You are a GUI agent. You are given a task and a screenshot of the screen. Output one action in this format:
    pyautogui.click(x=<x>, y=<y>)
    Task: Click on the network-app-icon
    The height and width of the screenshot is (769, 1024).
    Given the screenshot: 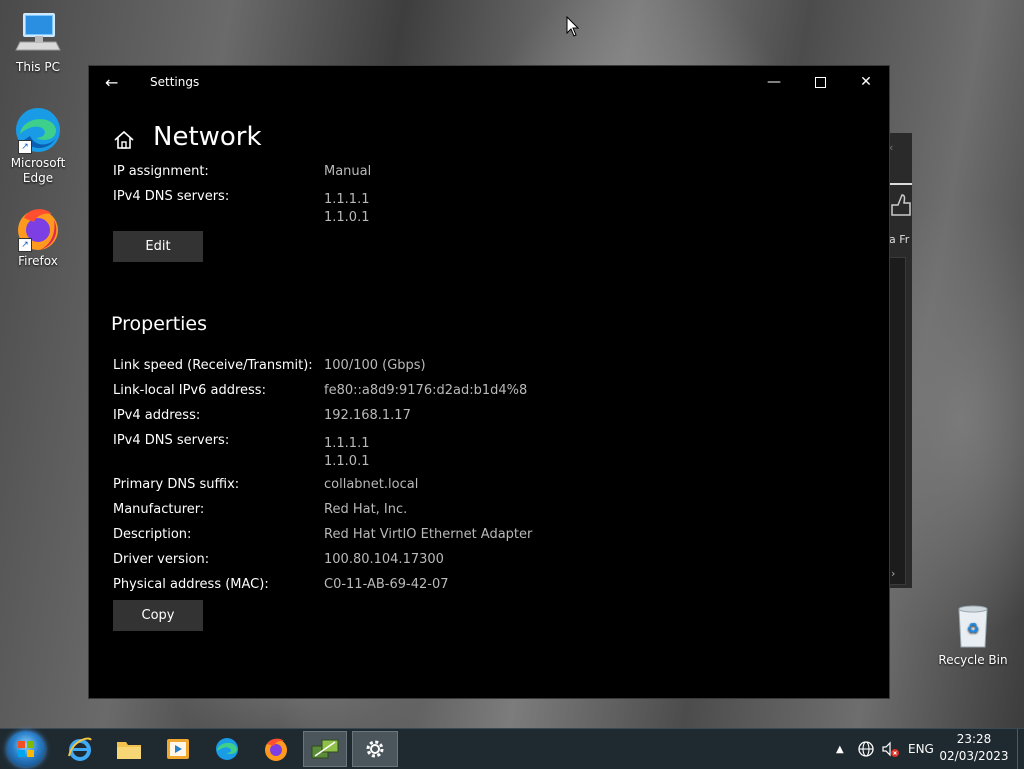 What is the action you would take?
    pyautogui.click(x=325, y=749)
    